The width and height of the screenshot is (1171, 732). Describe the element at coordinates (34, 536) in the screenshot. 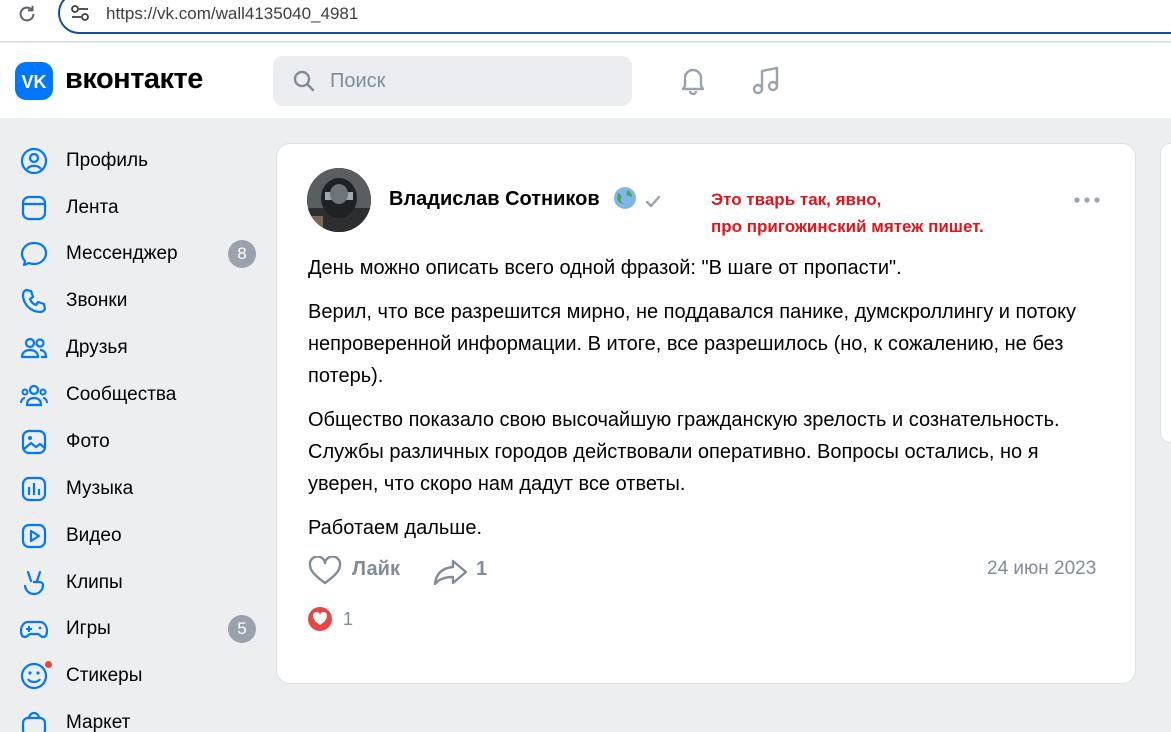

I see `video-icon` at that location.